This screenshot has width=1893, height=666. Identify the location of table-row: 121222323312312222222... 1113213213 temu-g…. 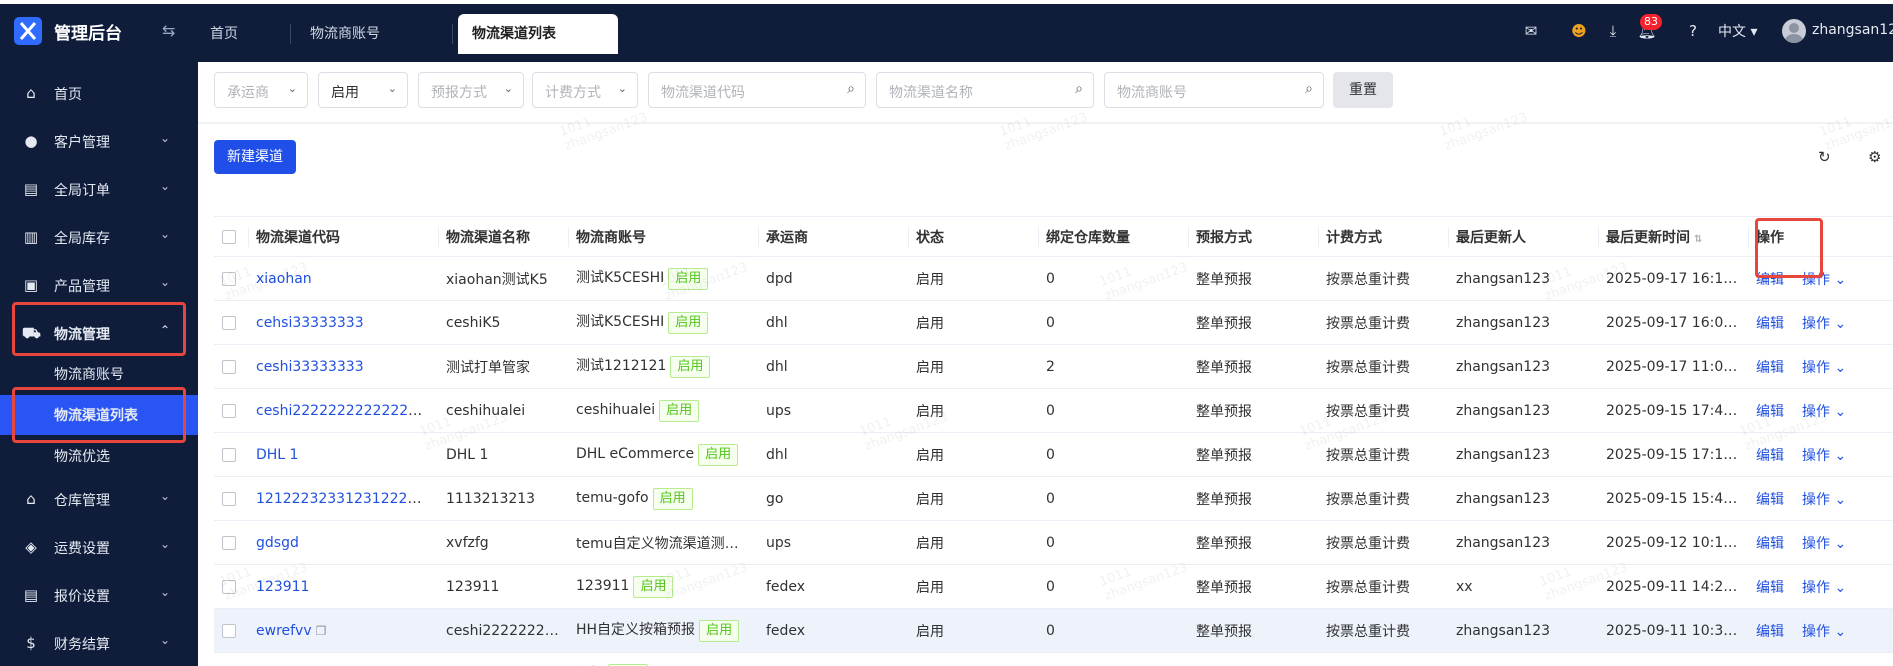
(1053, 498).